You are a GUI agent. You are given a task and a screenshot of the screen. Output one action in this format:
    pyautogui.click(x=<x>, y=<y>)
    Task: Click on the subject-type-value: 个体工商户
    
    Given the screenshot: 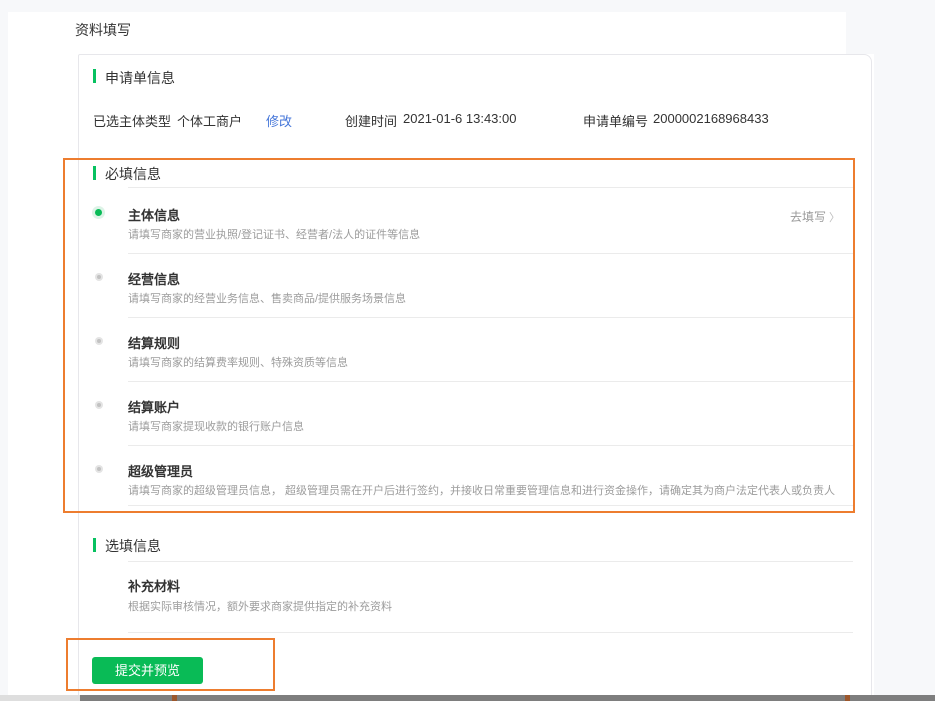 What is the action you would take?
    pyautogui.click(x=210, y=121)
    